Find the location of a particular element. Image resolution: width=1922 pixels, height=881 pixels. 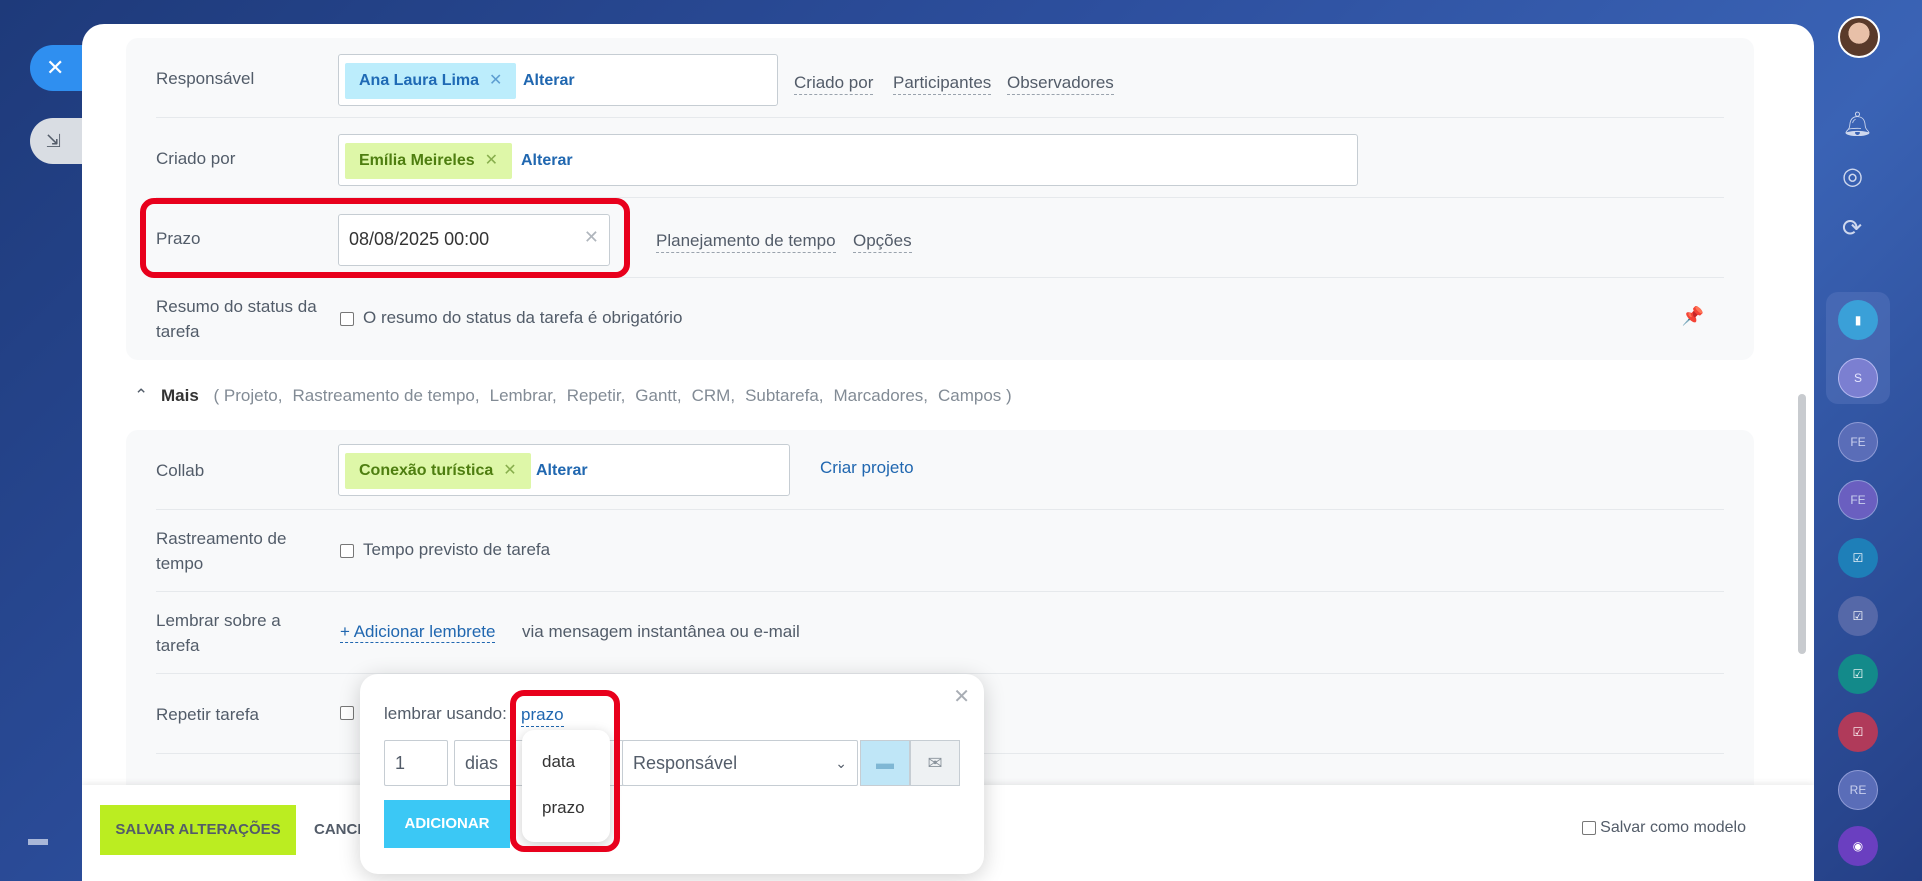

close-slider-button: ✕ is located at coordinates (58, 68).